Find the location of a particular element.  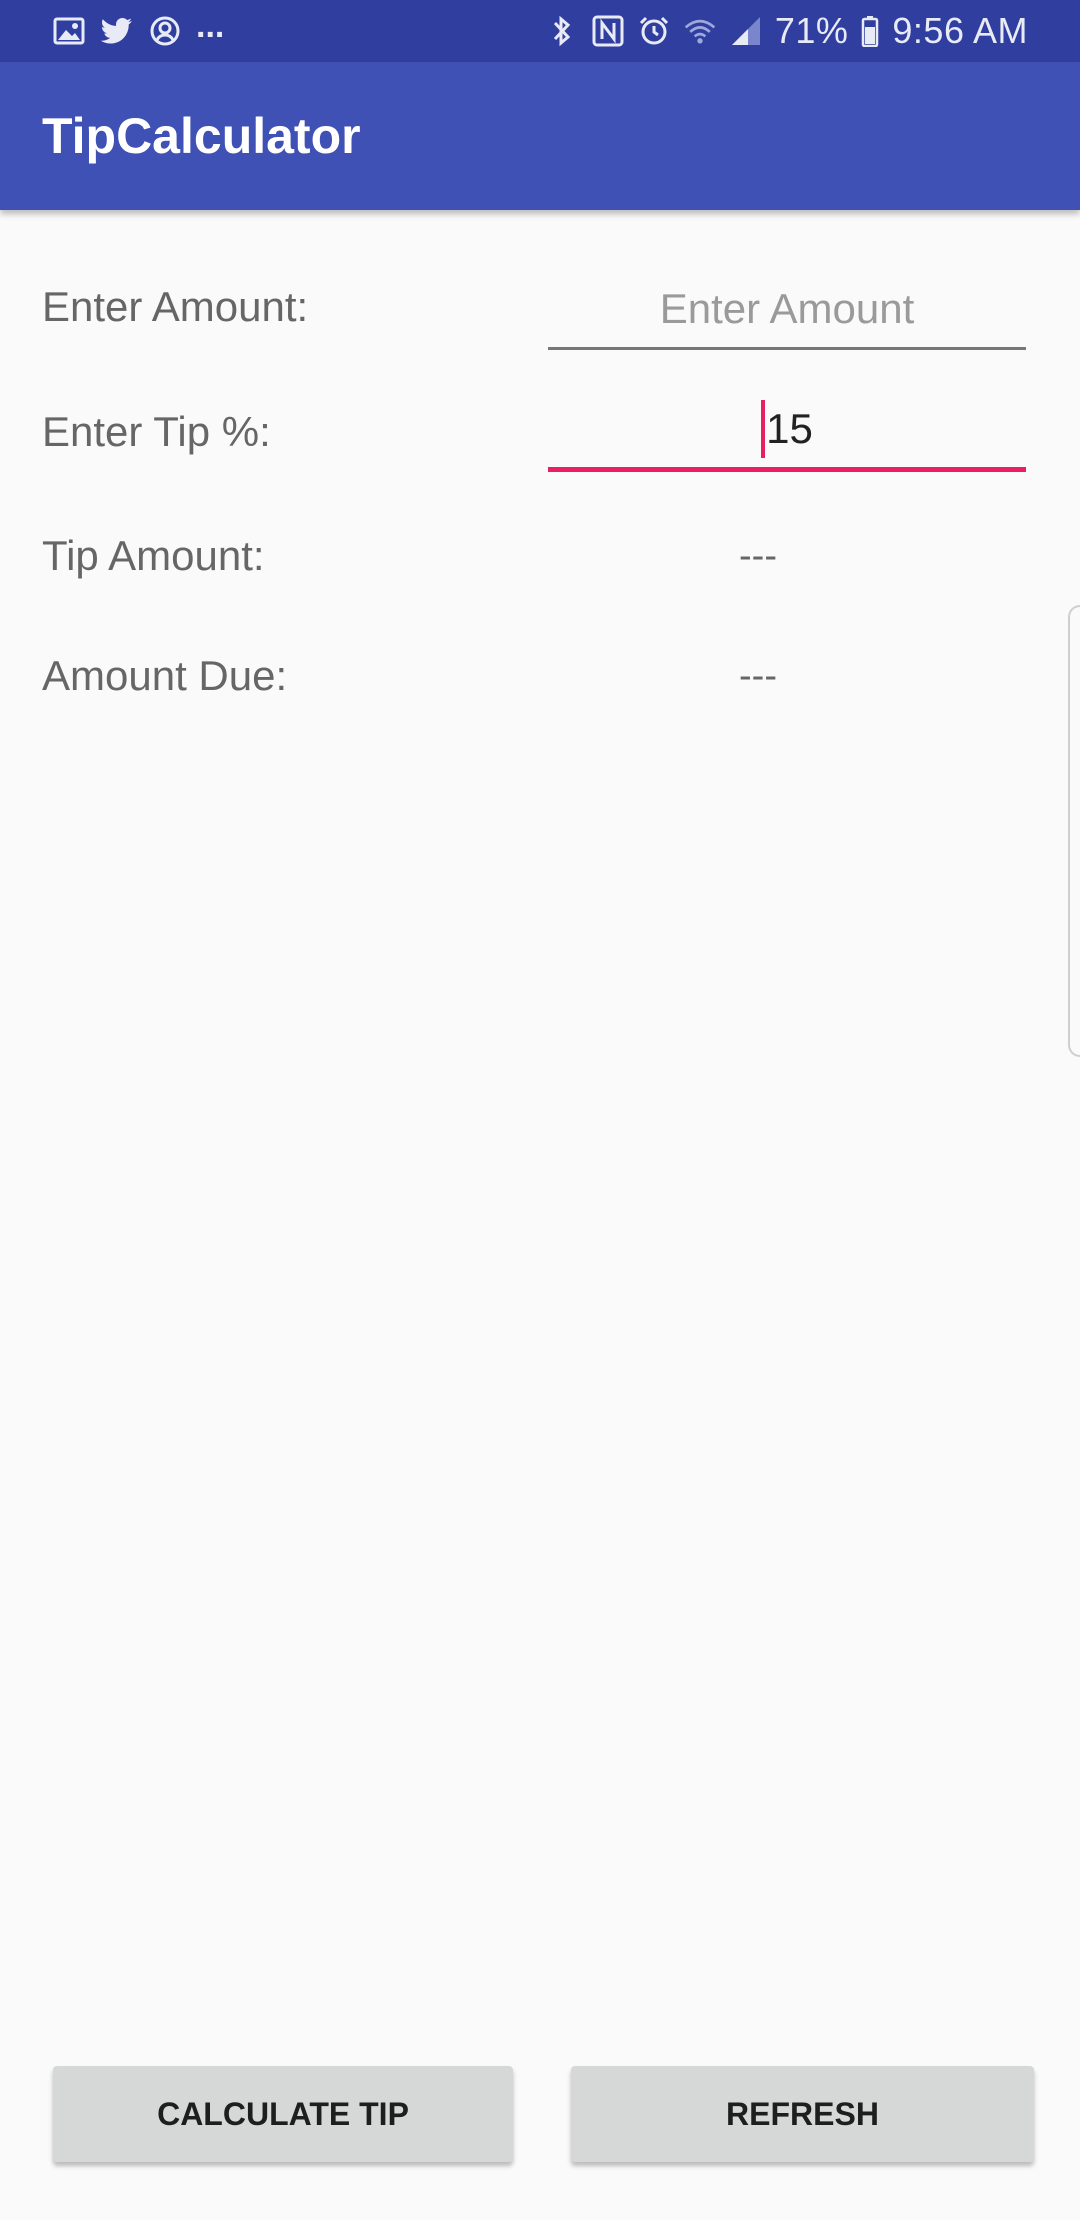

status-bar-system: 71% 9:56 AM is located at coordinates (786, 31).